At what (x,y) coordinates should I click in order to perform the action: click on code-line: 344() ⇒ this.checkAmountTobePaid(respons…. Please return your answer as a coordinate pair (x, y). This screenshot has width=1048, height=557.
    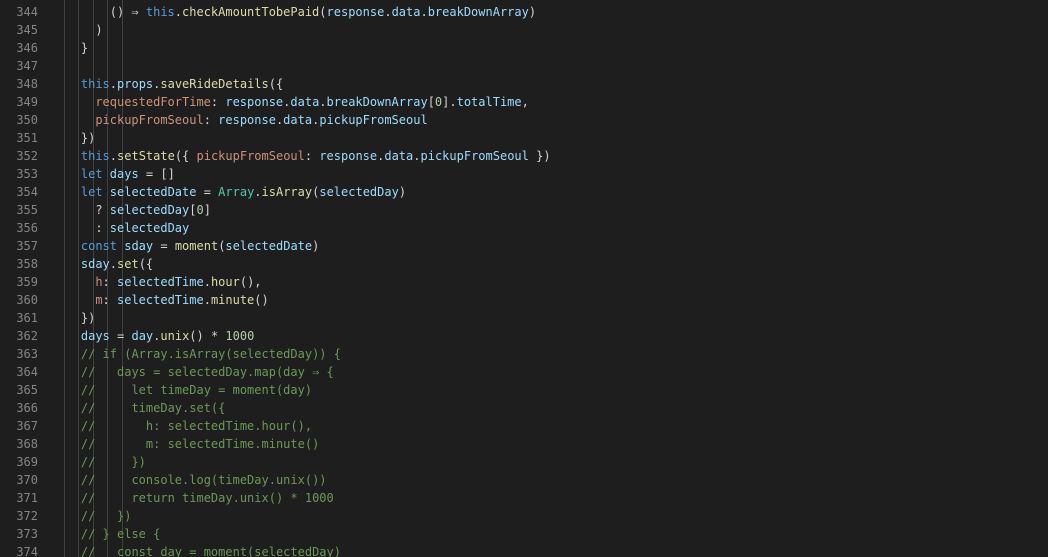
    Looking at the image, I should click on (524, 12).